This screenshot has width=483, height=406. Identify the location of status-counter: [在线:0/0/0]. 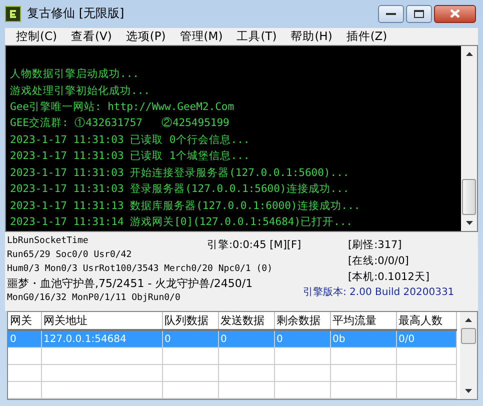
(379, 262).